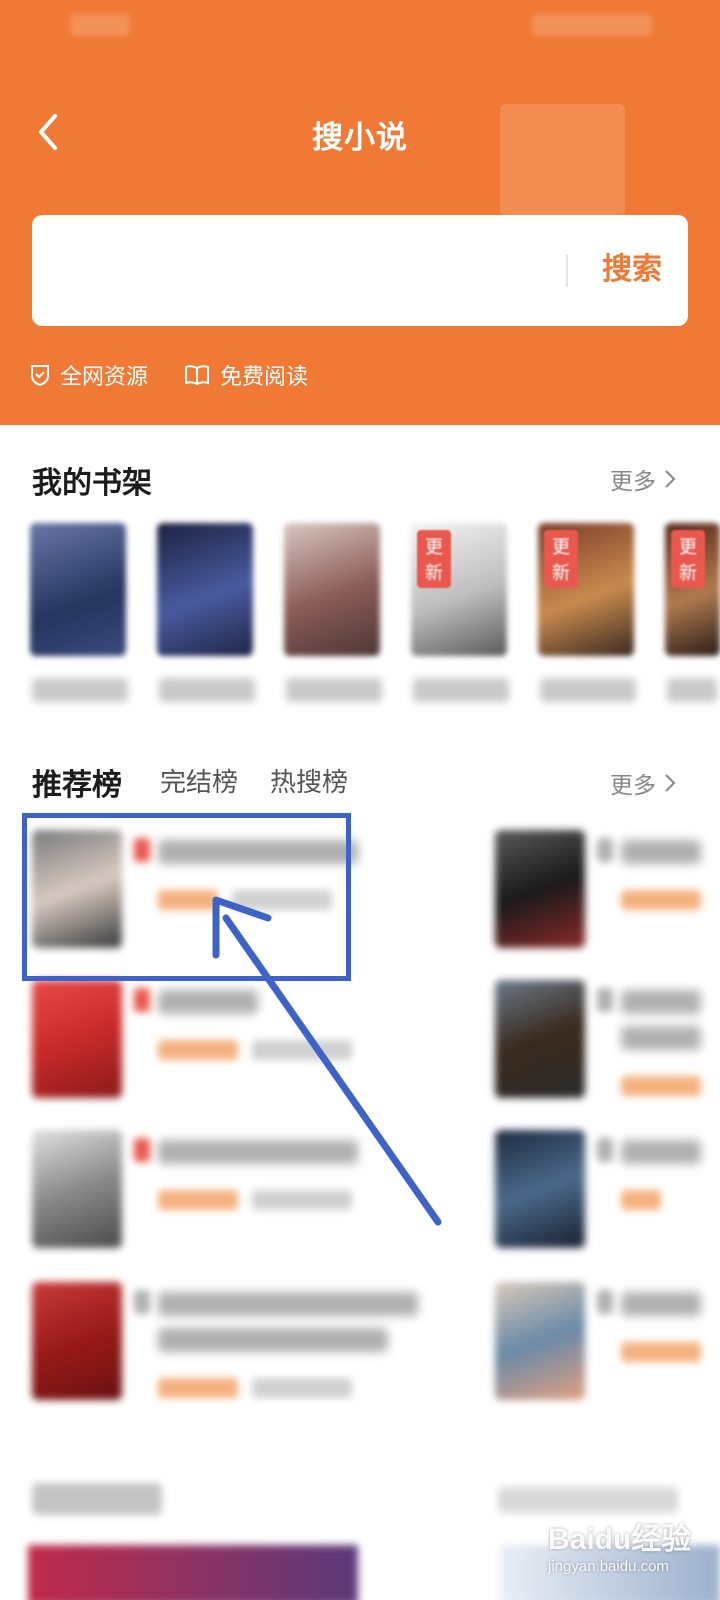 The height and width of the screenshot is (1600, 720). I want to click on tab-completed: 完结榜, so click(199, 780).